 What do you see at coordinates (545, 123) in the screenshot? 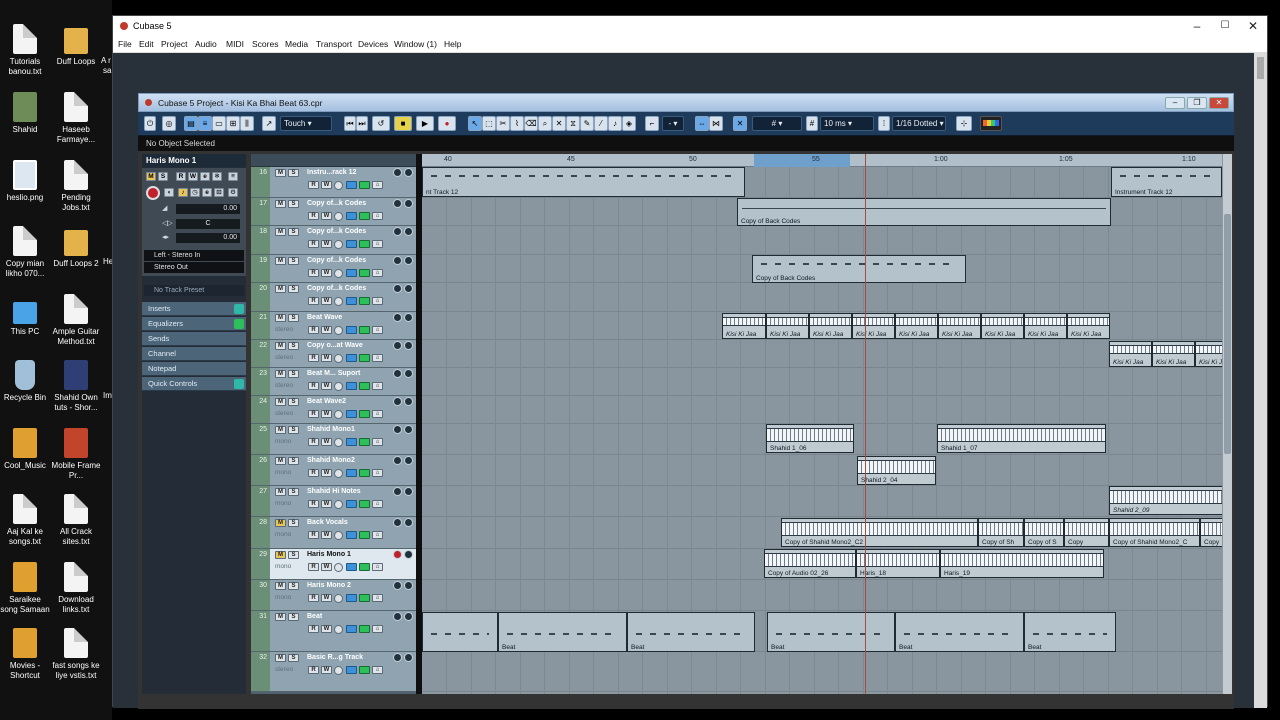
I see `zoom-tool: ⌕` at bounding box center [545, 123].